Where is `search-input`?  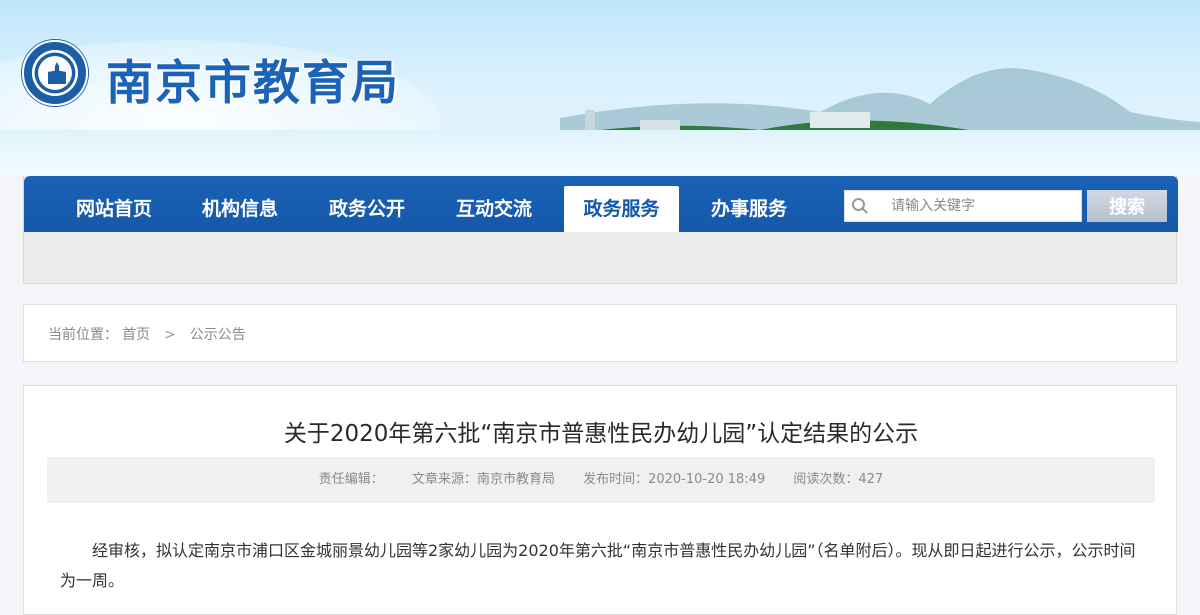 search-input is located at coordinates (983, 206).